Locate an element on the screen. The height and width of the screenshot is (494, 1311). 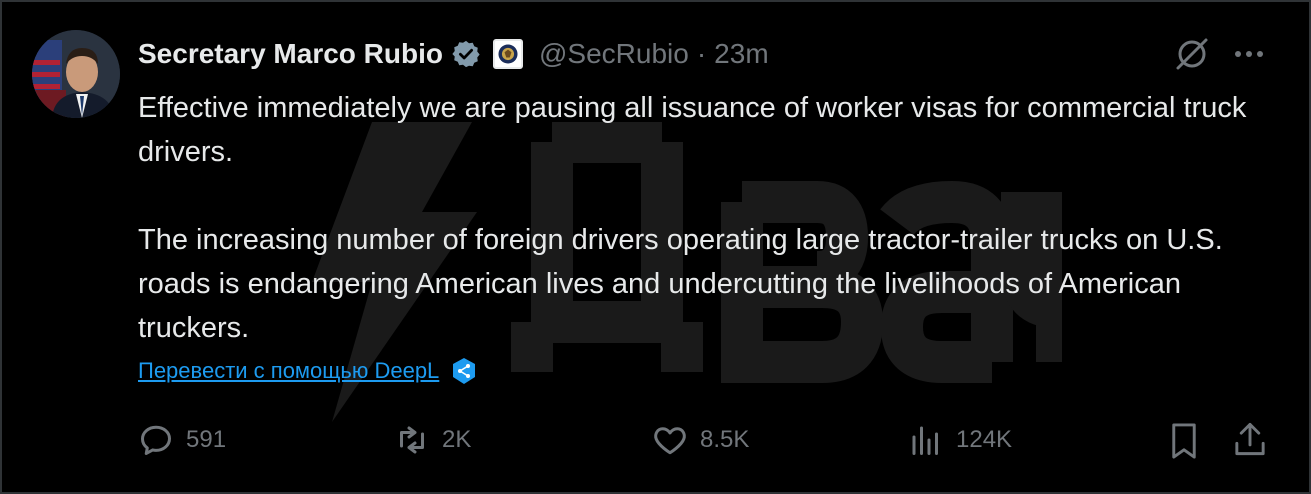
like-button: 8.5K is located at coordinates (700, 440).